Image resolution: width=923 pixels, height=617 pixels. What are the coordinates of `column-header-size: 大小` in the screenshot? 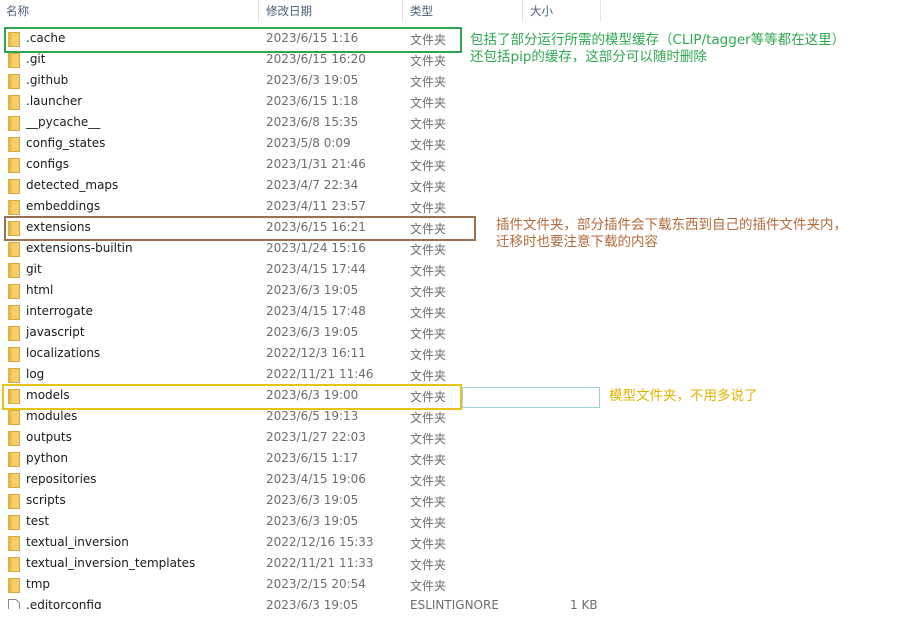 It's located at (541, 11).